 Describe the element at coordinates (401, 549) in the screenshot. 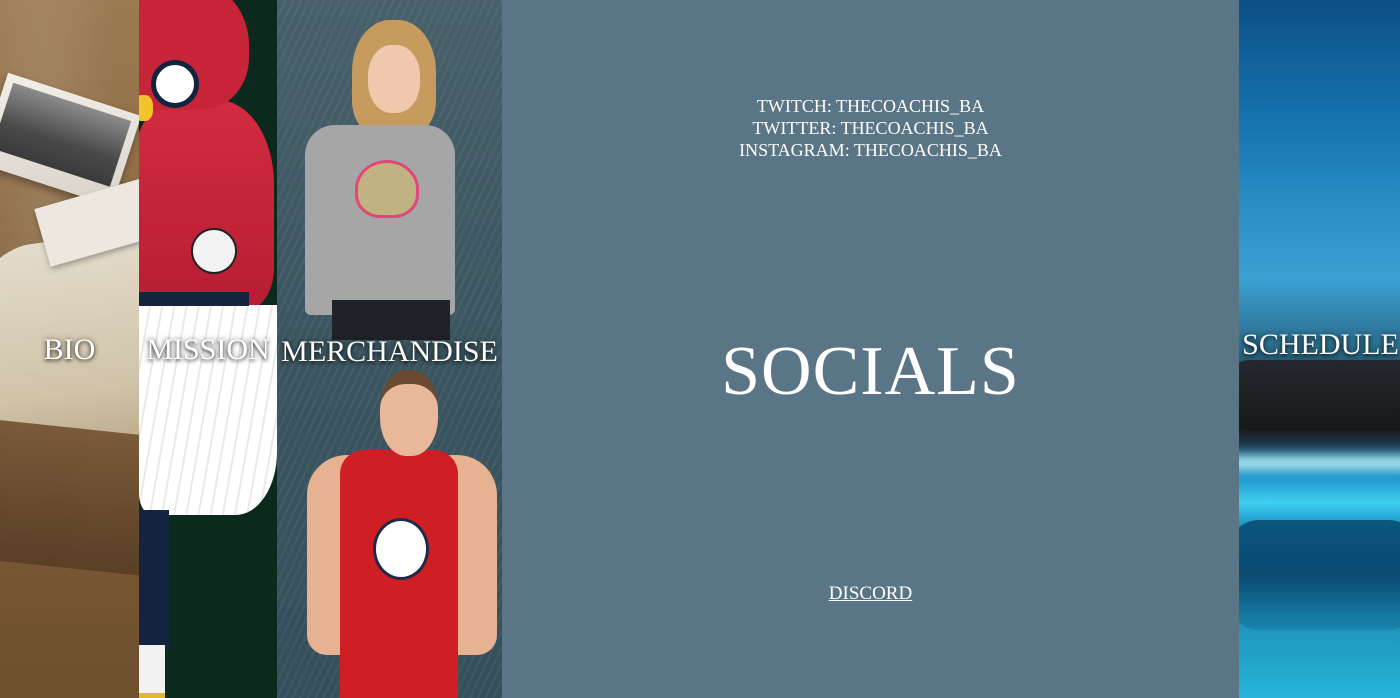

I see `tank-top-logo-image` at that location.